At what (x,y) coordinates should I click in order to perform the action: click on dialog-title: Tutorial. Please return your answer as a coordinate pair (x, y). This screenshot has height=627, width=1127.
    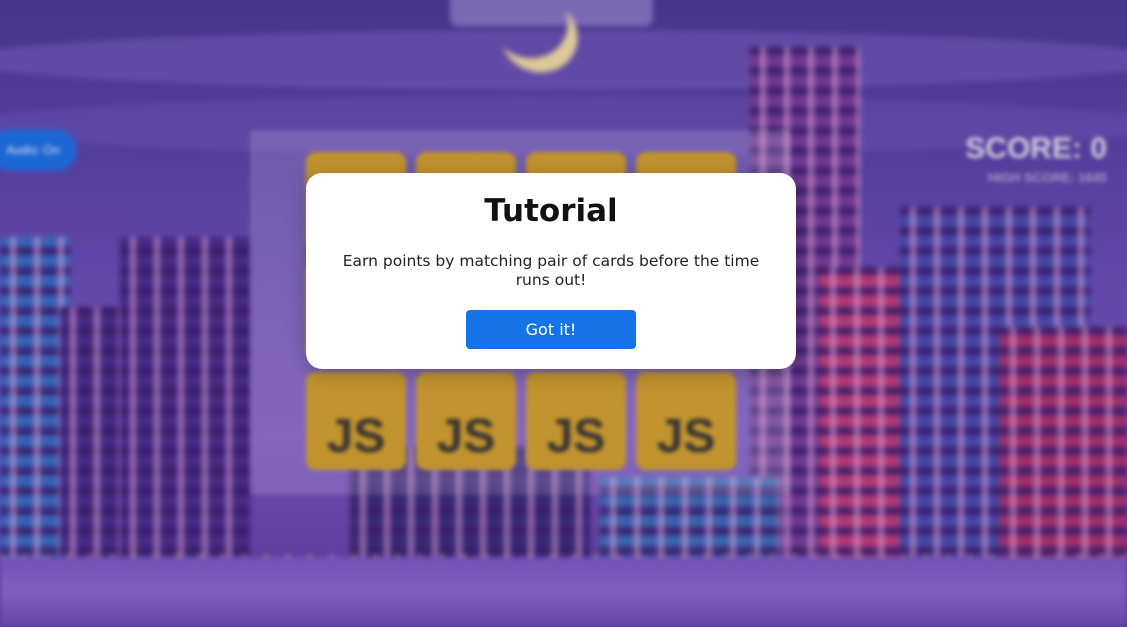
    Looking at the image, I should click on (551, 211).